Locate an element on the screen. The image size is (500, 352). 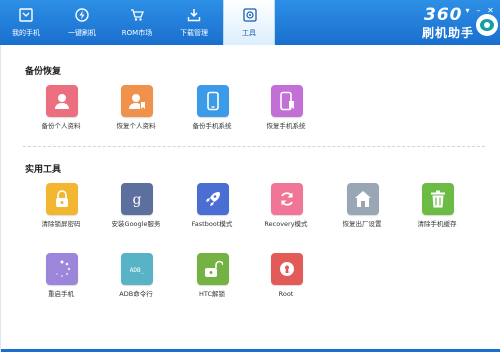
tool-clear-lock-password: 清除锁屏密码 is located at coordinates (61, 213).